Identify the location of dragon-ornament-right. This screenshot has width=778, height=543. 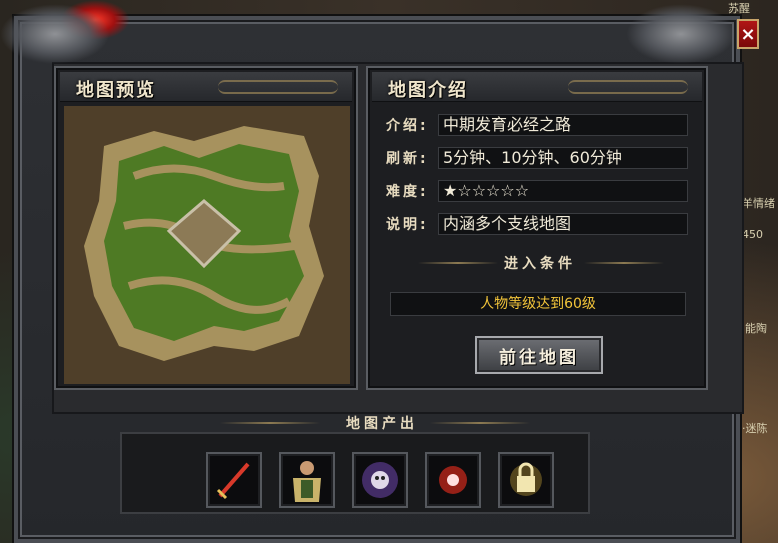
(681, 34).